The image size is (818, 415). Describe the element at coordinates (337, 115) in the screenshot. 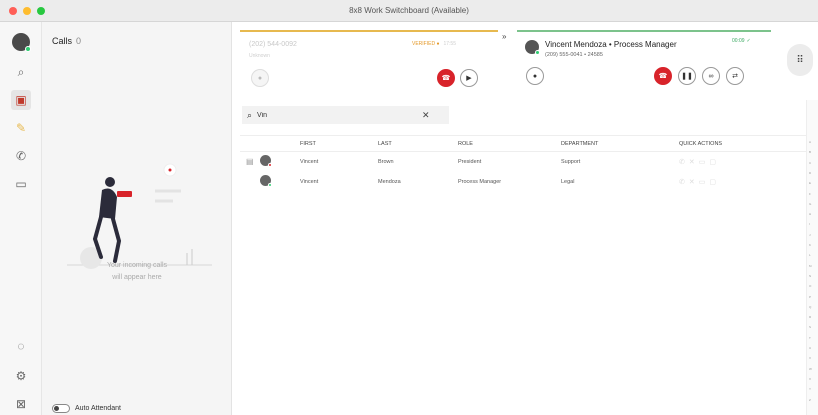

I see `search-input` at that location.